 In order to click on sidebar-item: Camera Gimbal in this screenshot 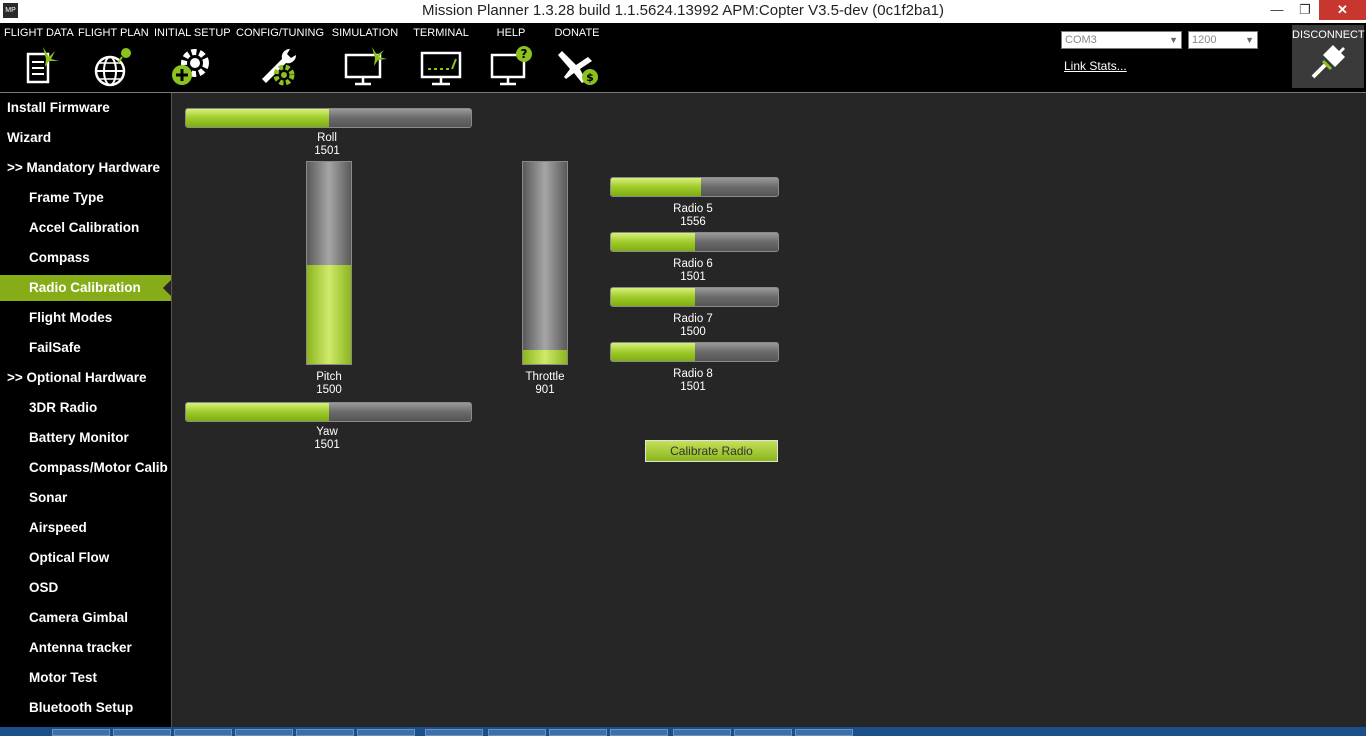, I will do `click(85, 618)`.